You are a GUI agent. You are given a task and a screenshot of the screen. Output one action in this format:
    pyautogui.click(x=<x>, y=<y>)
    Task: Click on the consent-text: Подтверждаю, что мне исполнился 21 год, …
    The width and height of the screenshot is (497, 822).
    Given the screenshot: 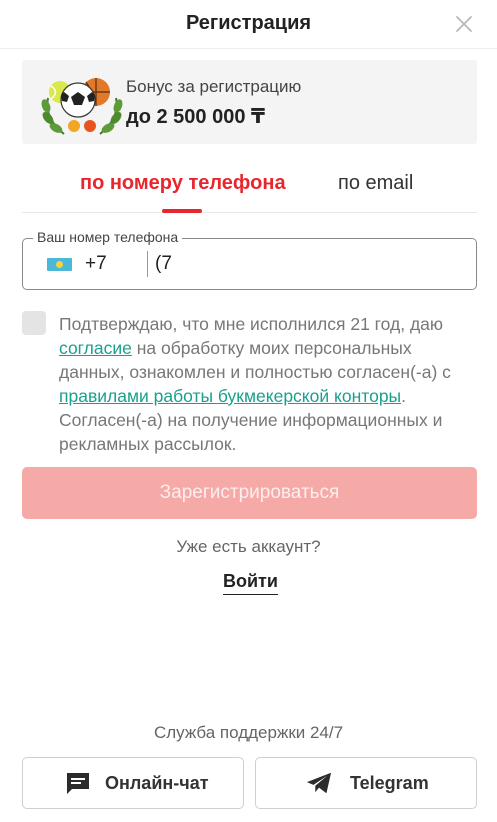 What is the action you would take?
    pyautogui.click(x=269, y=384)
    